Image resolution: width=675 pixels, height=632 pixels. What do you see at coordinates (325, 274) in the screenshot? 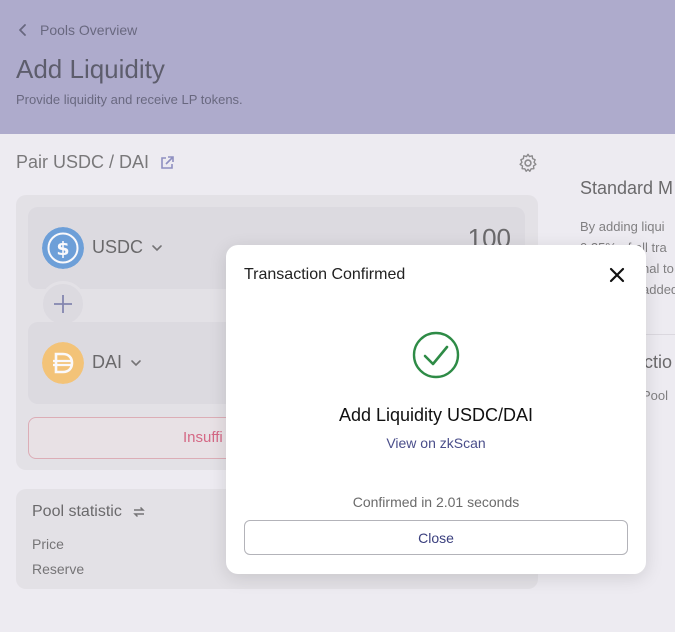
I see `modal-title: Transaction Confirmed` at bounding box center [325, 274].